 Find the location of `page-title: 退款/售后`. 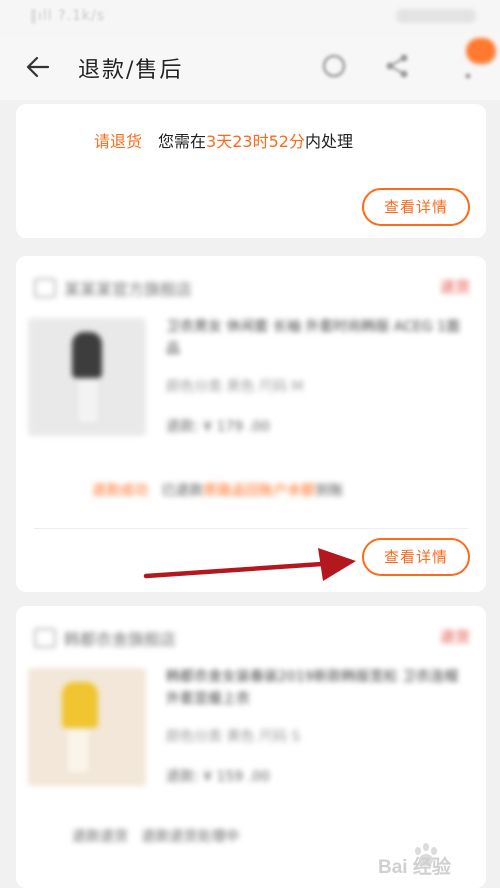

page-title: 退款/售后 is located at coordinates (131, 70).